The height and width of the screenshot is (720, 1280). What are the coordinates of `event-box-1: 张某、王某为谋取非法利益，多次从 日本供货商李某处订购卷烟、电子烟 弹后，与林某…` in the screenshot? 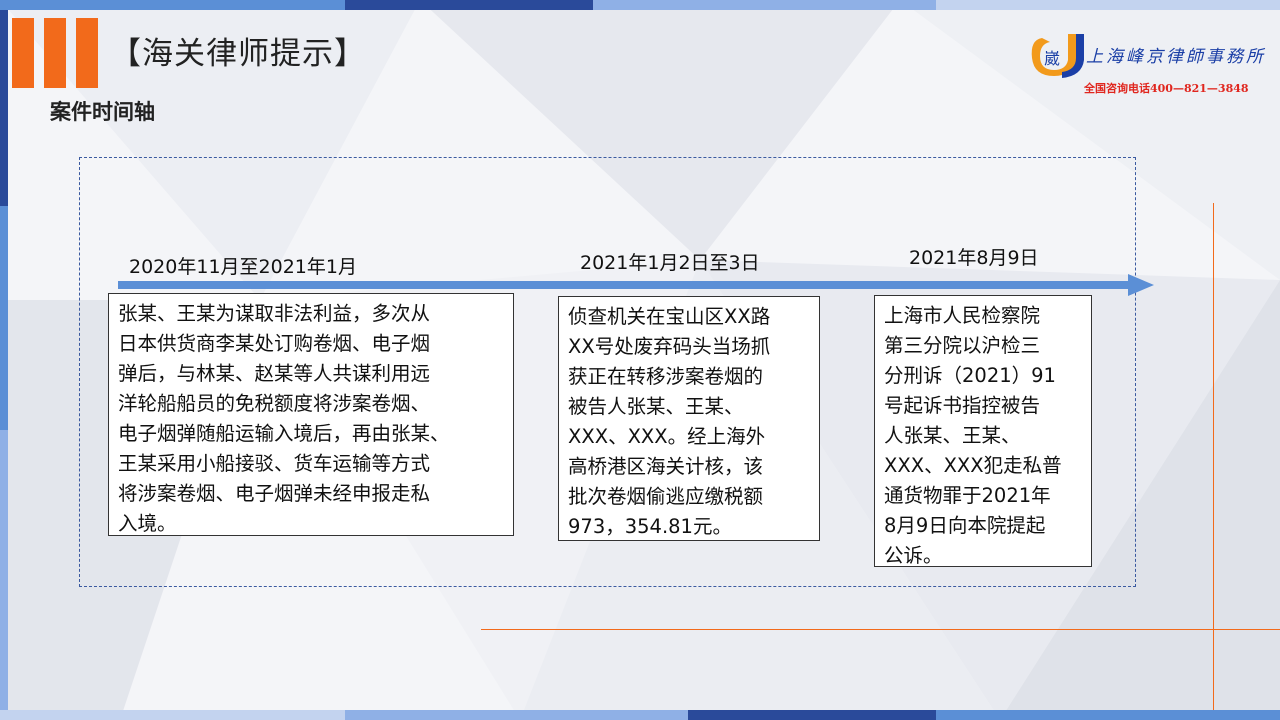 It's located at (311, 414).